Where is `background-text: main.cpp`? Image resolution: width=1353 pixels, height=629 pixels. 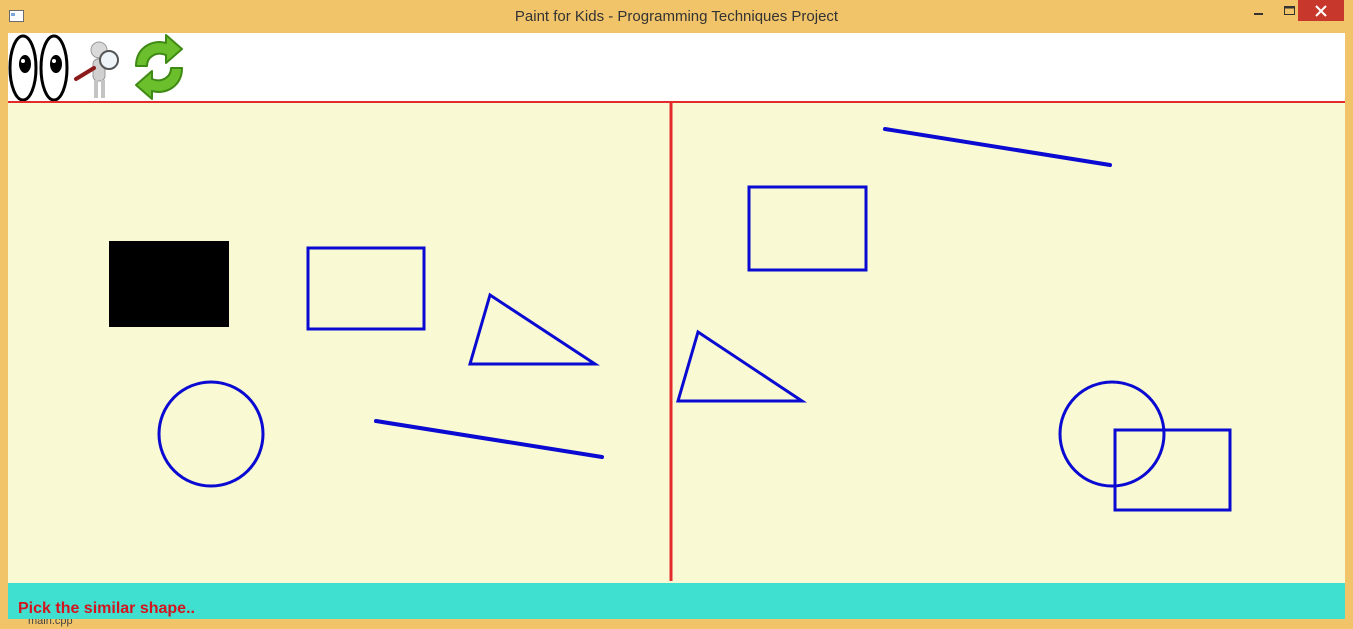 background-text: main.cpp is located at coordinates (50, 623).